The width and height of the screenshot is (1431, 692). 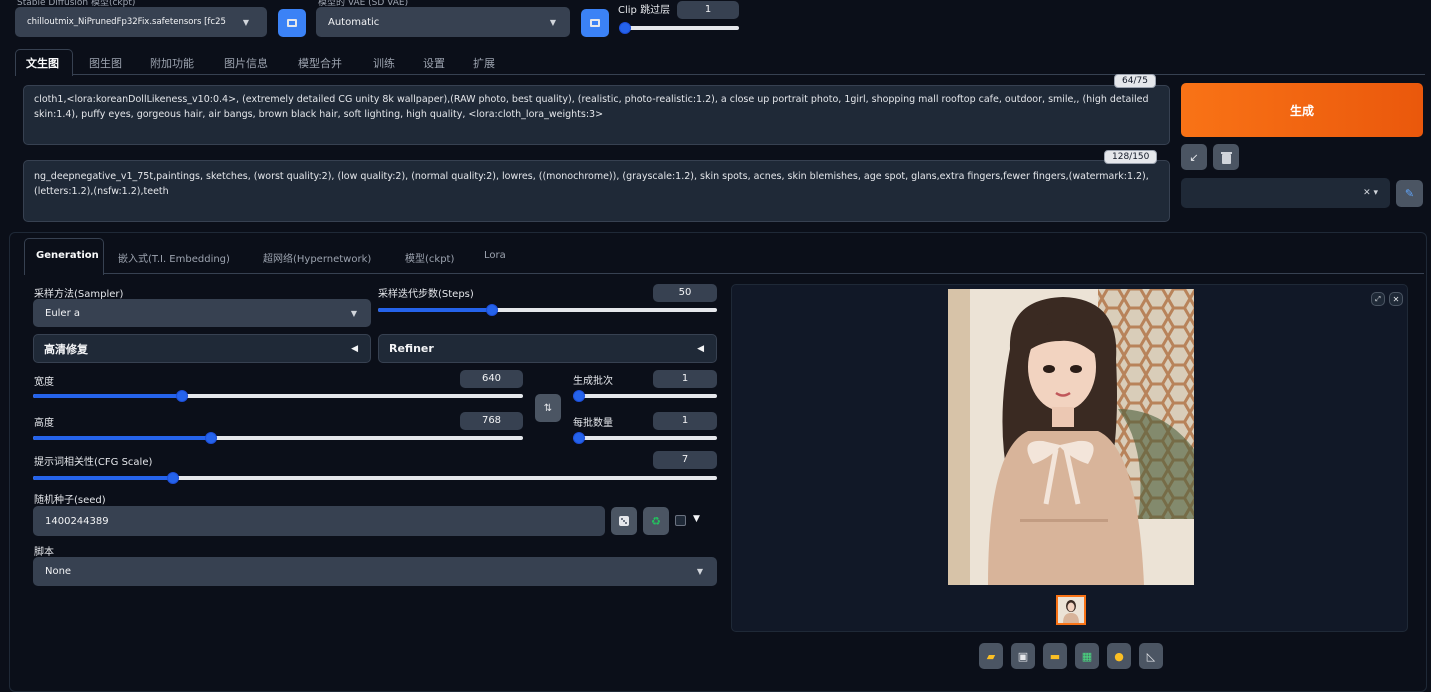 I want to click on steps-label: 采样迭代步数(Steps), so click(x=426, y=294).